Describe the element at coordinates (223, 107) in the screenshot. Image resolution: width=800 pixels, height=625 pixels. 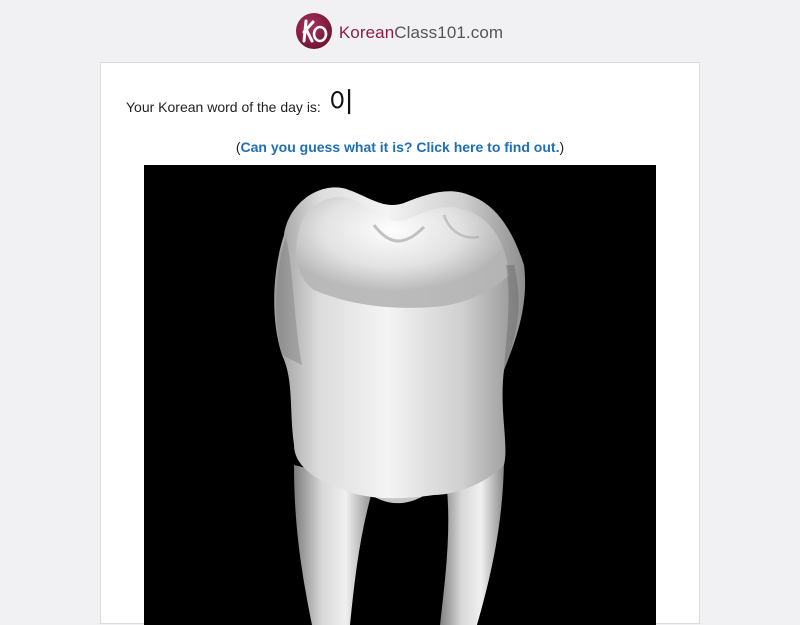
I see `word-of-day-label: Your Korean word of the day is:` at that location.